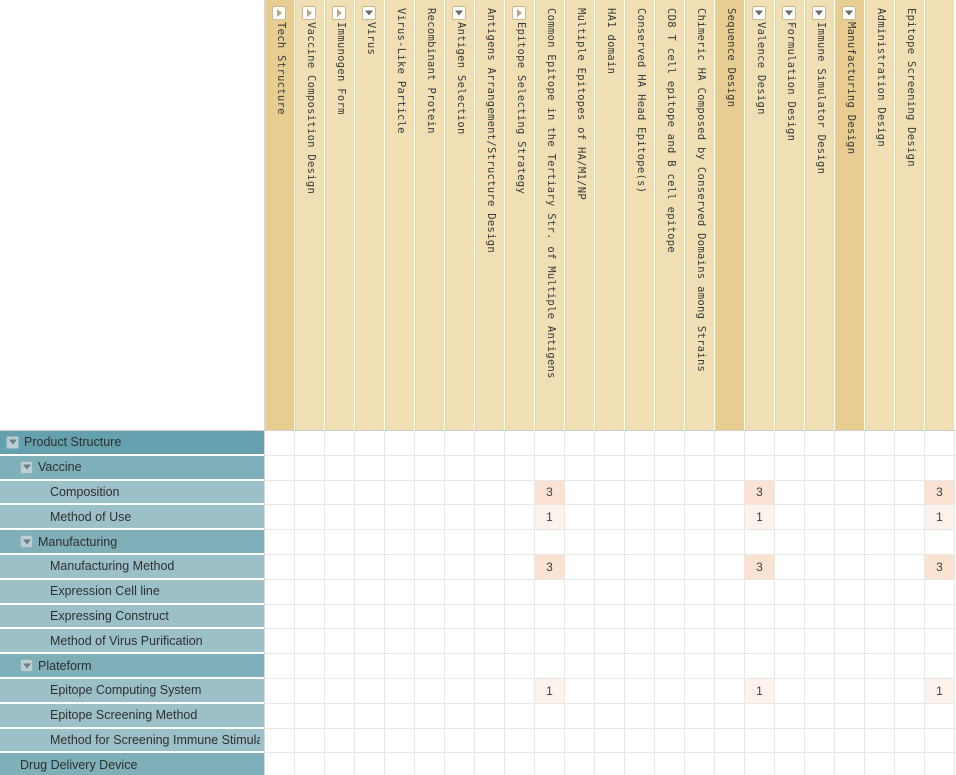 The height and width of the screenshot is (775, 956). Describe the element at coordinates (132, 716) in the screenshot. I see `row-header-epitope-screening-method: Epitope Screening Method` at that location.